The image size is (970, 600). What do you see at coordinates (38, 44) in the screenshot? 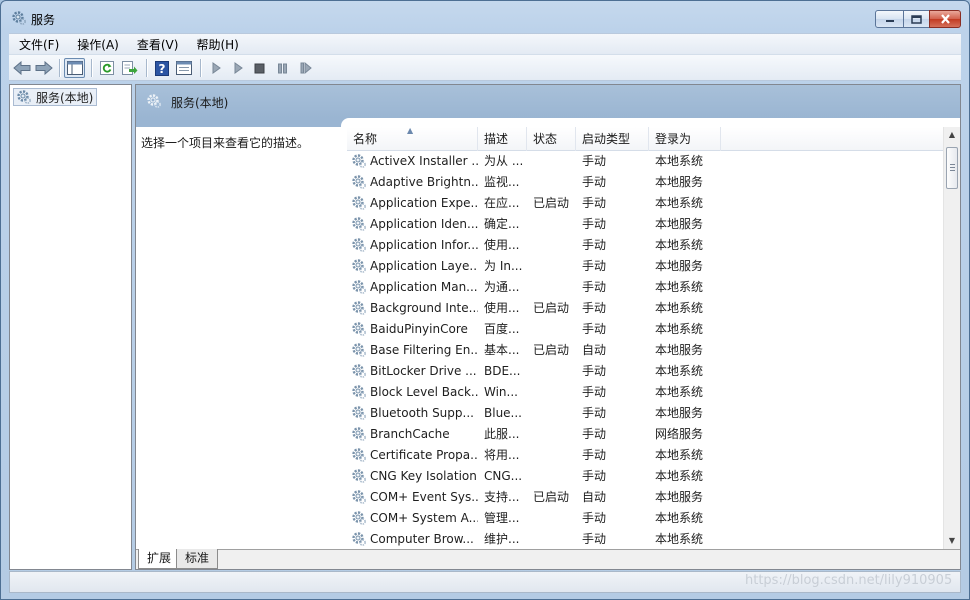
I see `menu-file: 文件(F)` at bounding box center [38, 44].